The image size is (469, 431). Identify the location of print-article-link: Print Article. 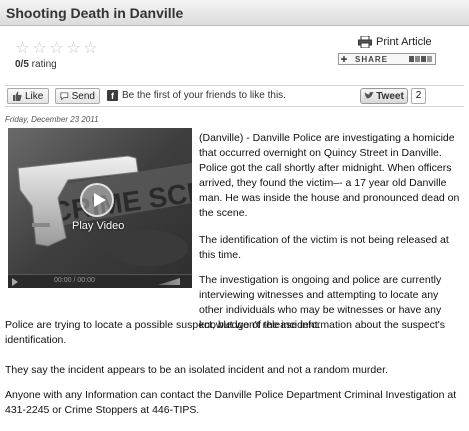
(395, 42).